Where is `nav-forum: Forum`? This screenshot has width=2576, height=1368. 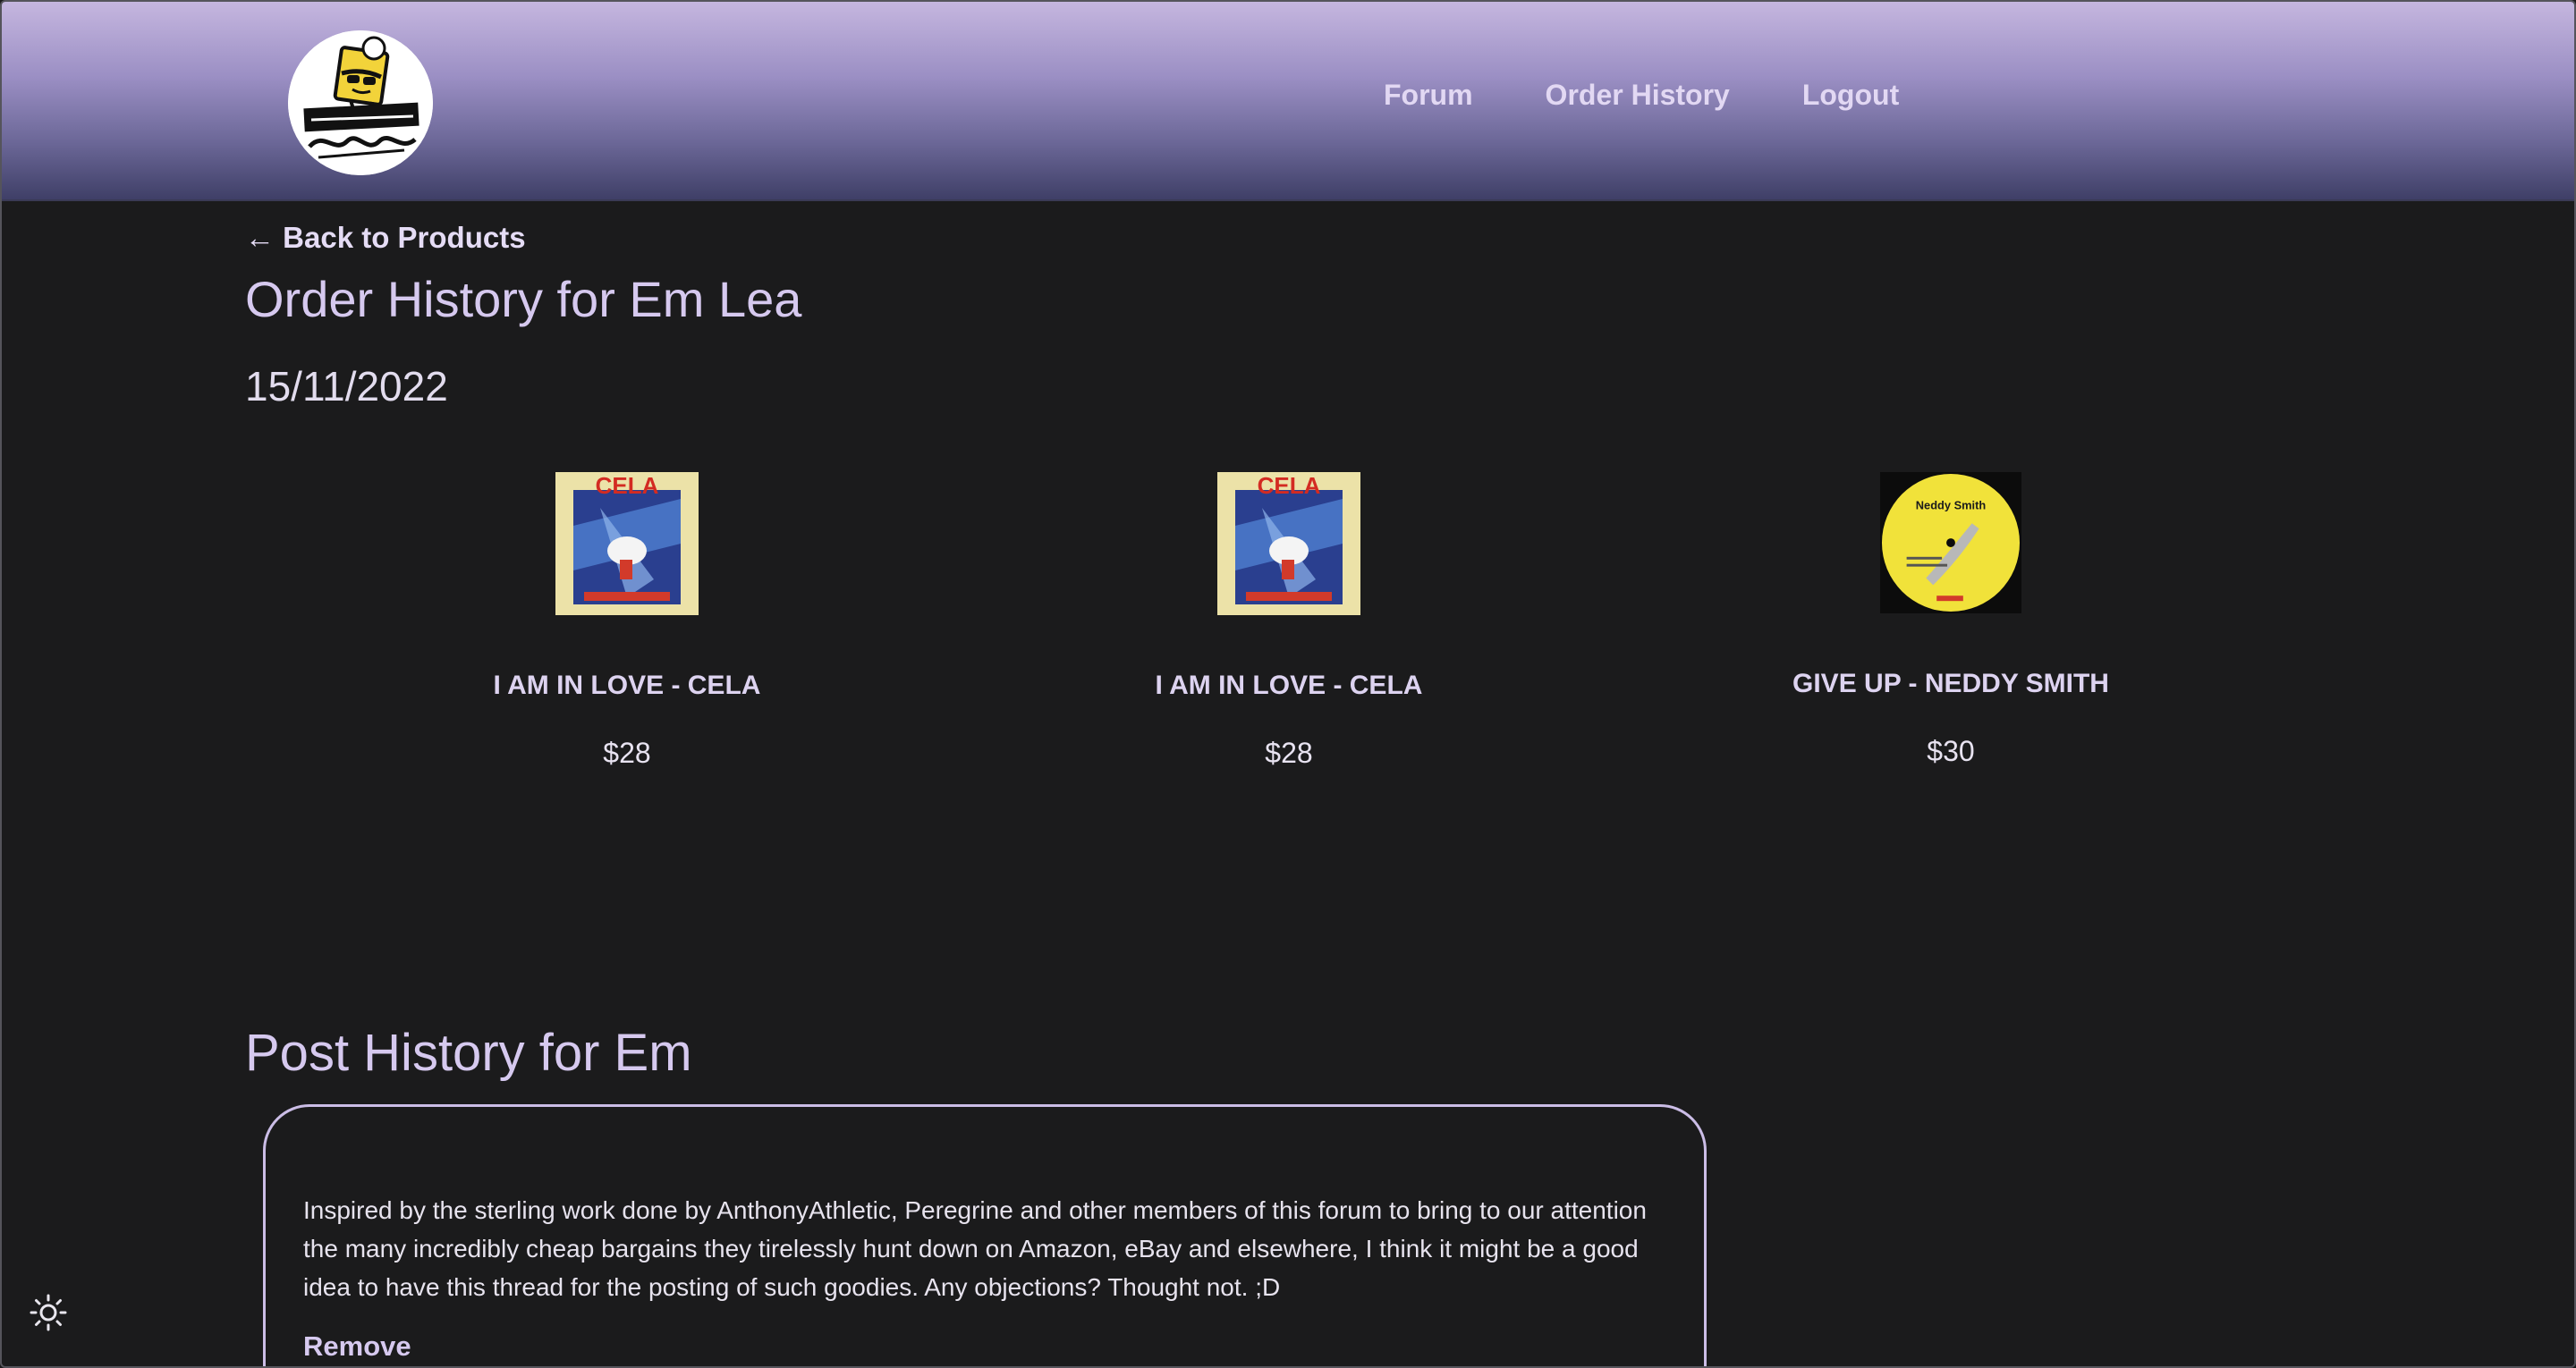 nav-forum: Forum is located at coordinates (1428, 96).